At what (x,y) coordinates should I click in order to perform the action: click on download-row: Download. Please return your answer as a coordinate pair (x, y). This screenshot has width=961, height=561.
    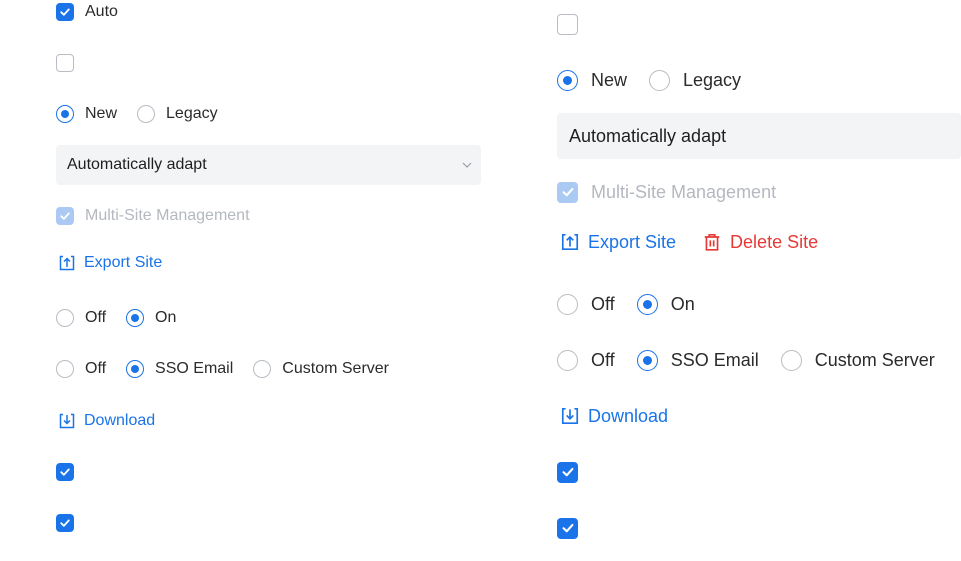
    Looking at the image, I should click on (614, 416).